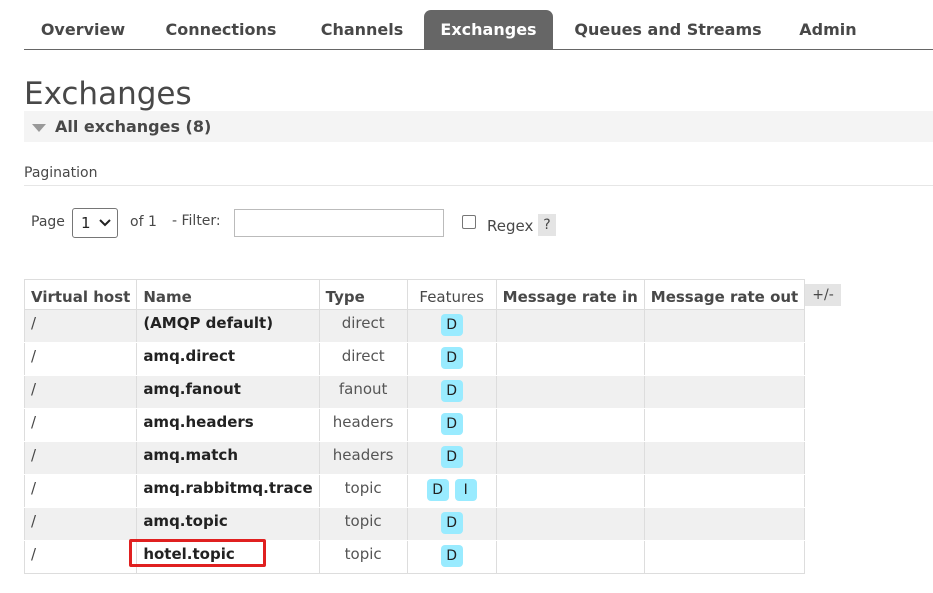  What do you see at coordinates (228, 294) in the screenshot?
I see `col-name: Name` at bounding box center [228, 294].